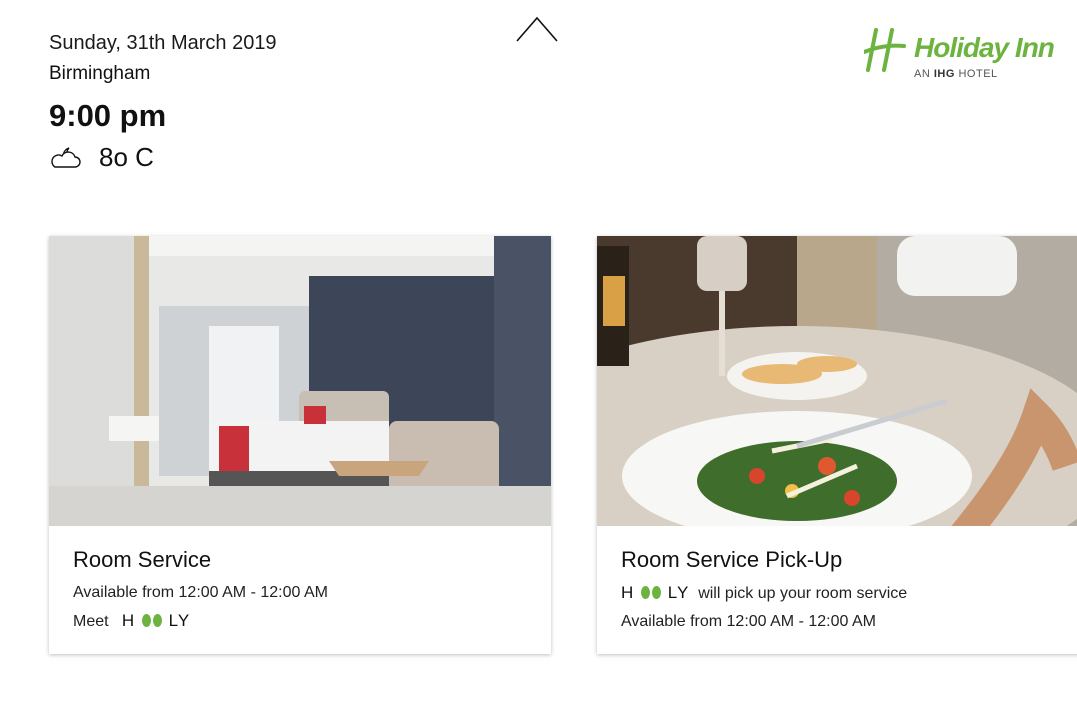  What do you see at coordinates (885, 50) in the screenshot?
I see `holiday-inn-h-icon` at bounding box center [885, 50].